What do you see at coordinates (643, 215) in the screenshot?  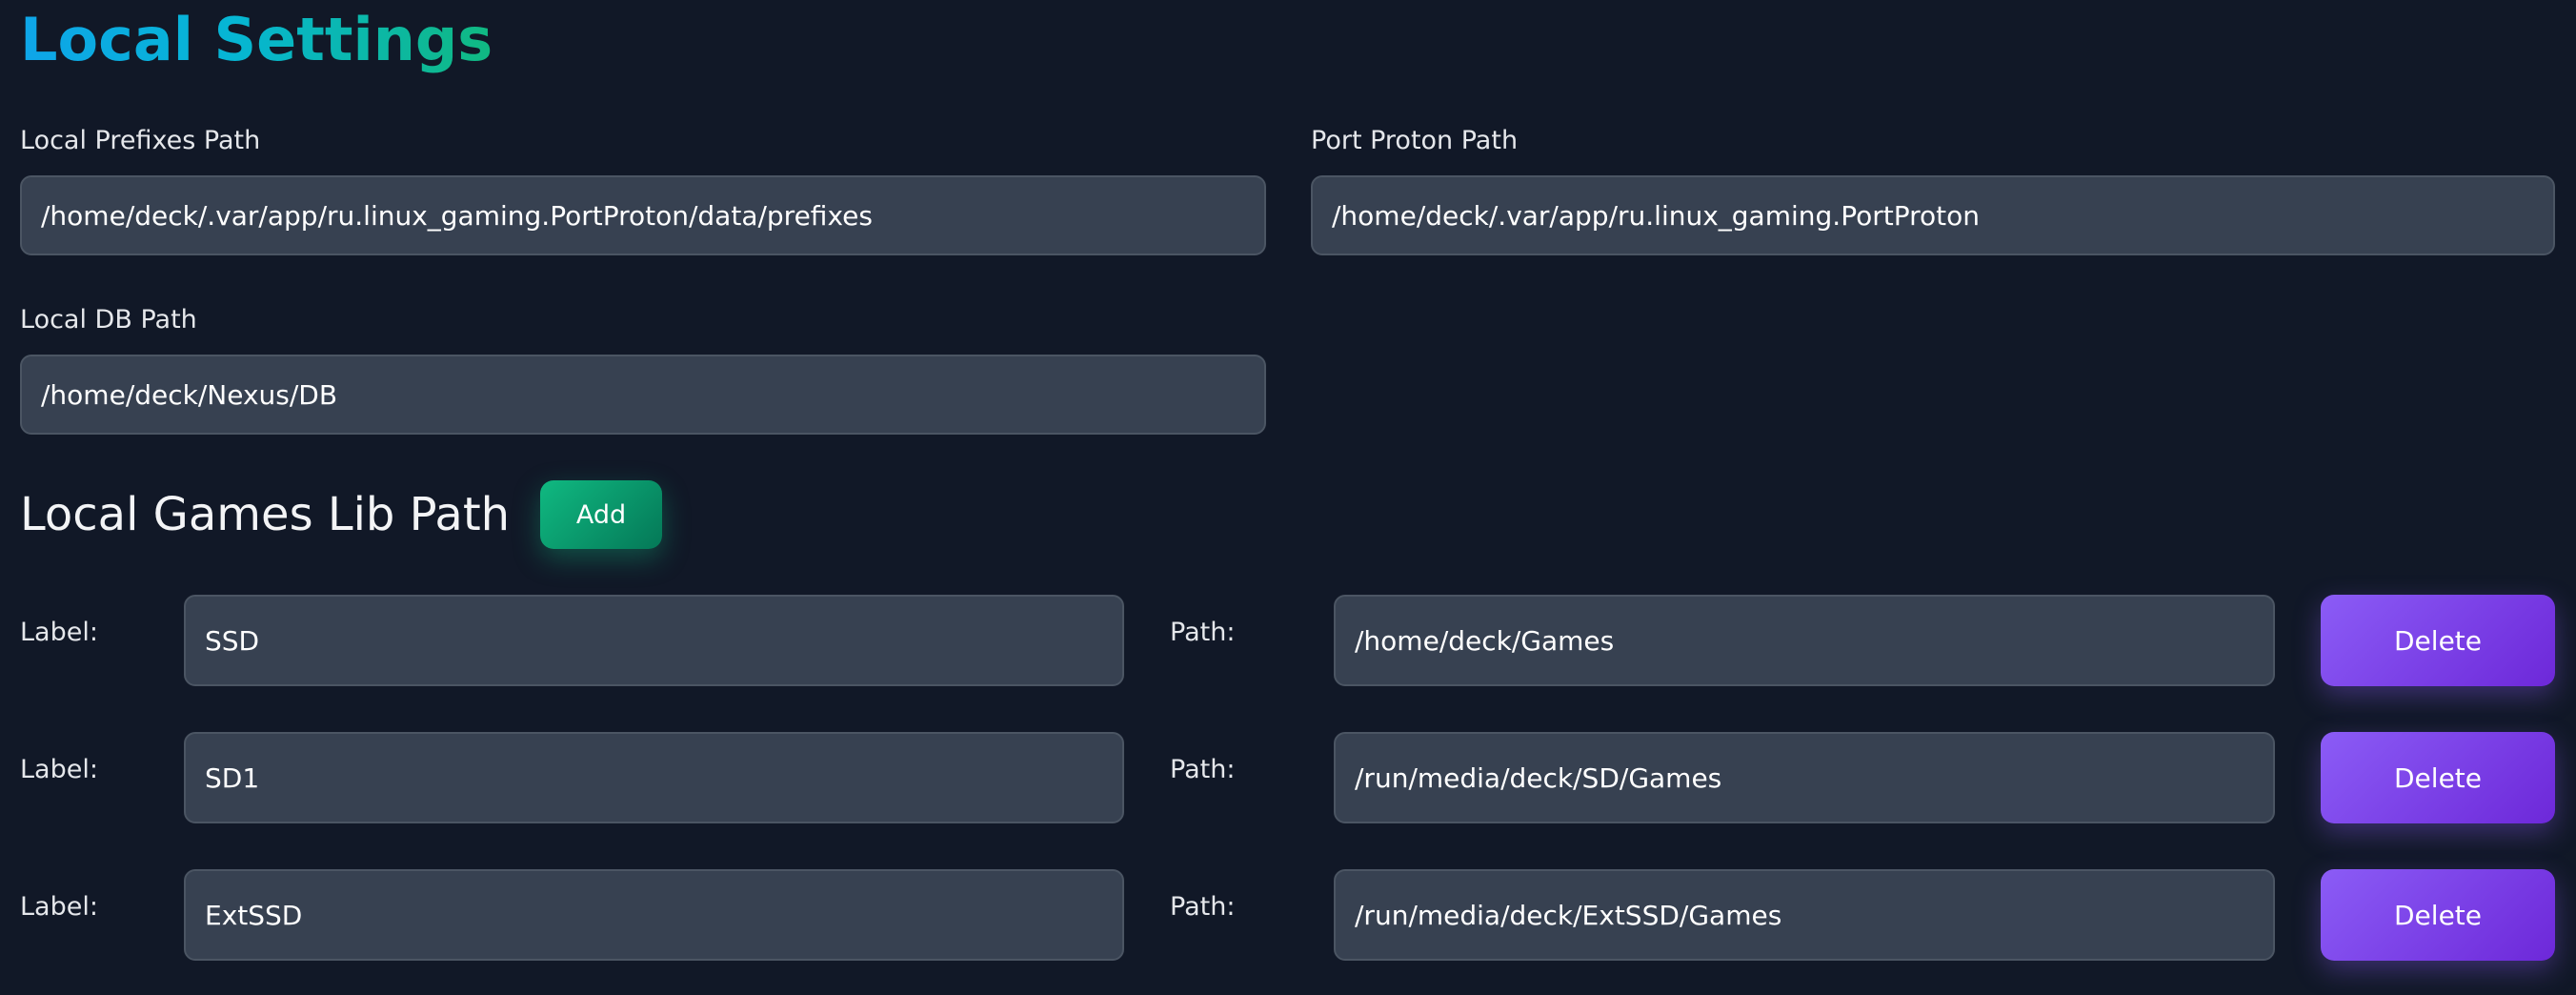 I see `prefixes-path-input` at bounding box center [643, 215].